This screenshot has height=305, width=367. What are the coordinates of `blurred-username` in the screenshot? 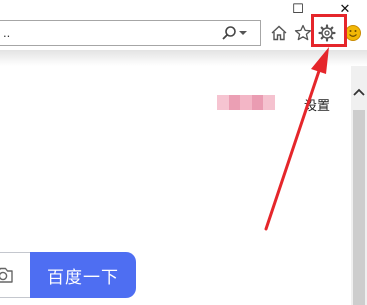 It's located at (246, 102).